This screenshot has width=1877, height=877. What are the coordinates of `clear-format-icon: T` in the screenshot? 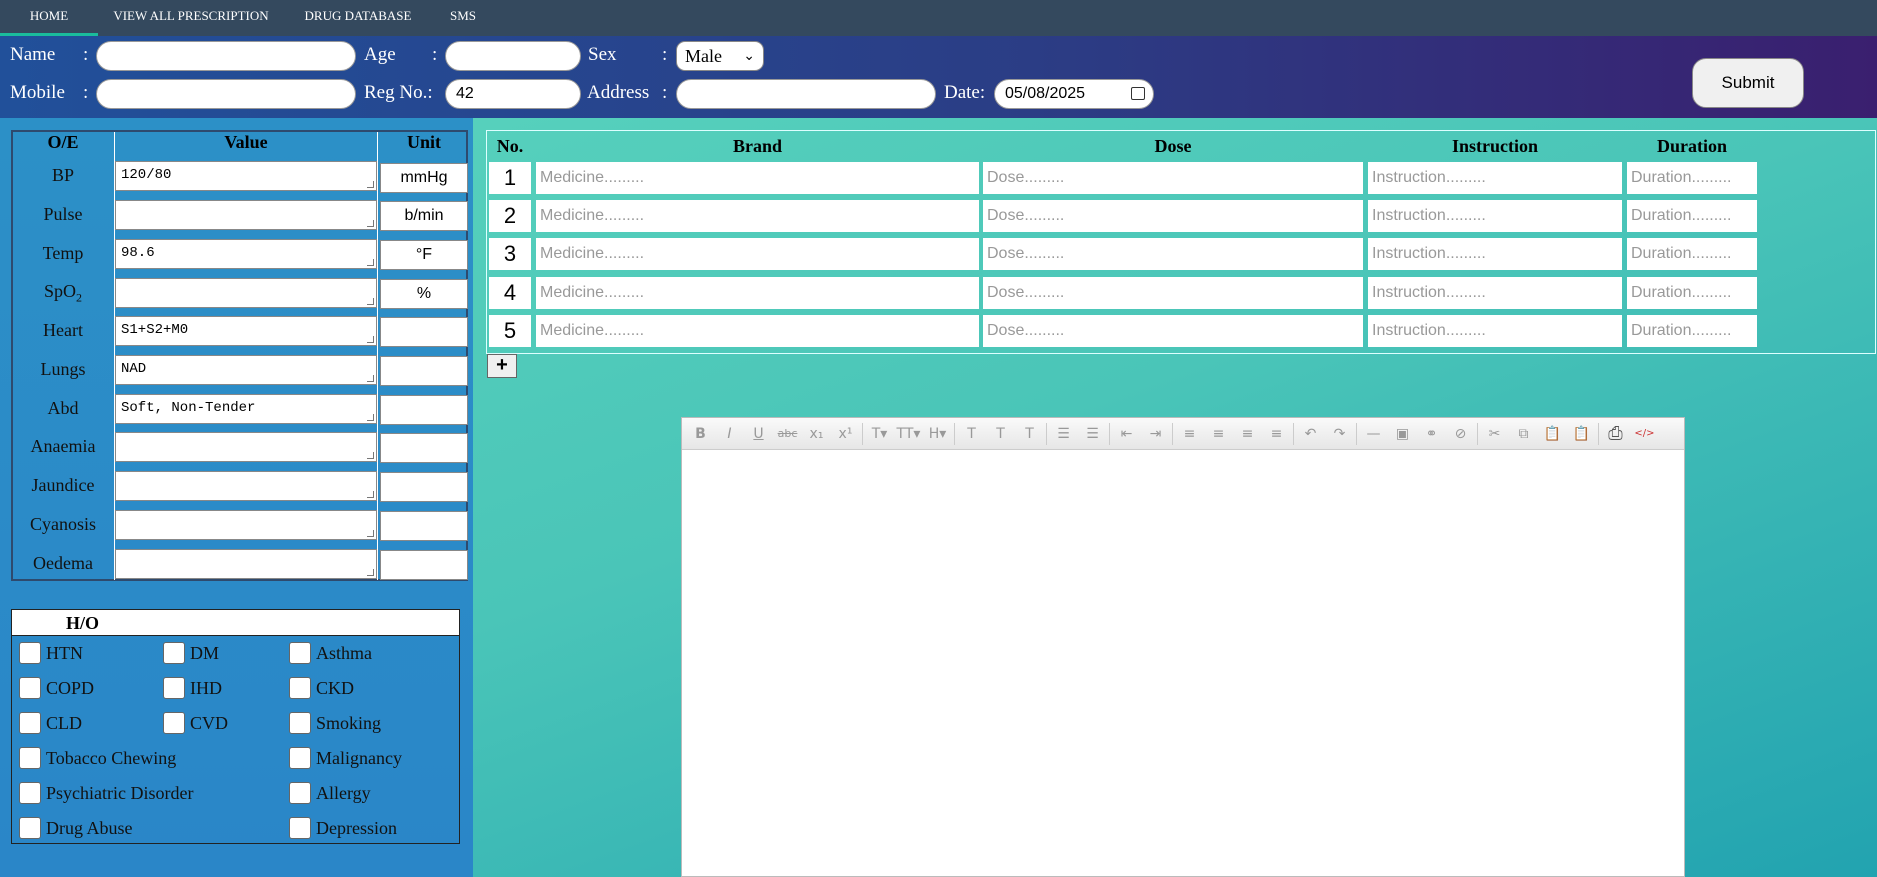 It's located at (1029, 434).